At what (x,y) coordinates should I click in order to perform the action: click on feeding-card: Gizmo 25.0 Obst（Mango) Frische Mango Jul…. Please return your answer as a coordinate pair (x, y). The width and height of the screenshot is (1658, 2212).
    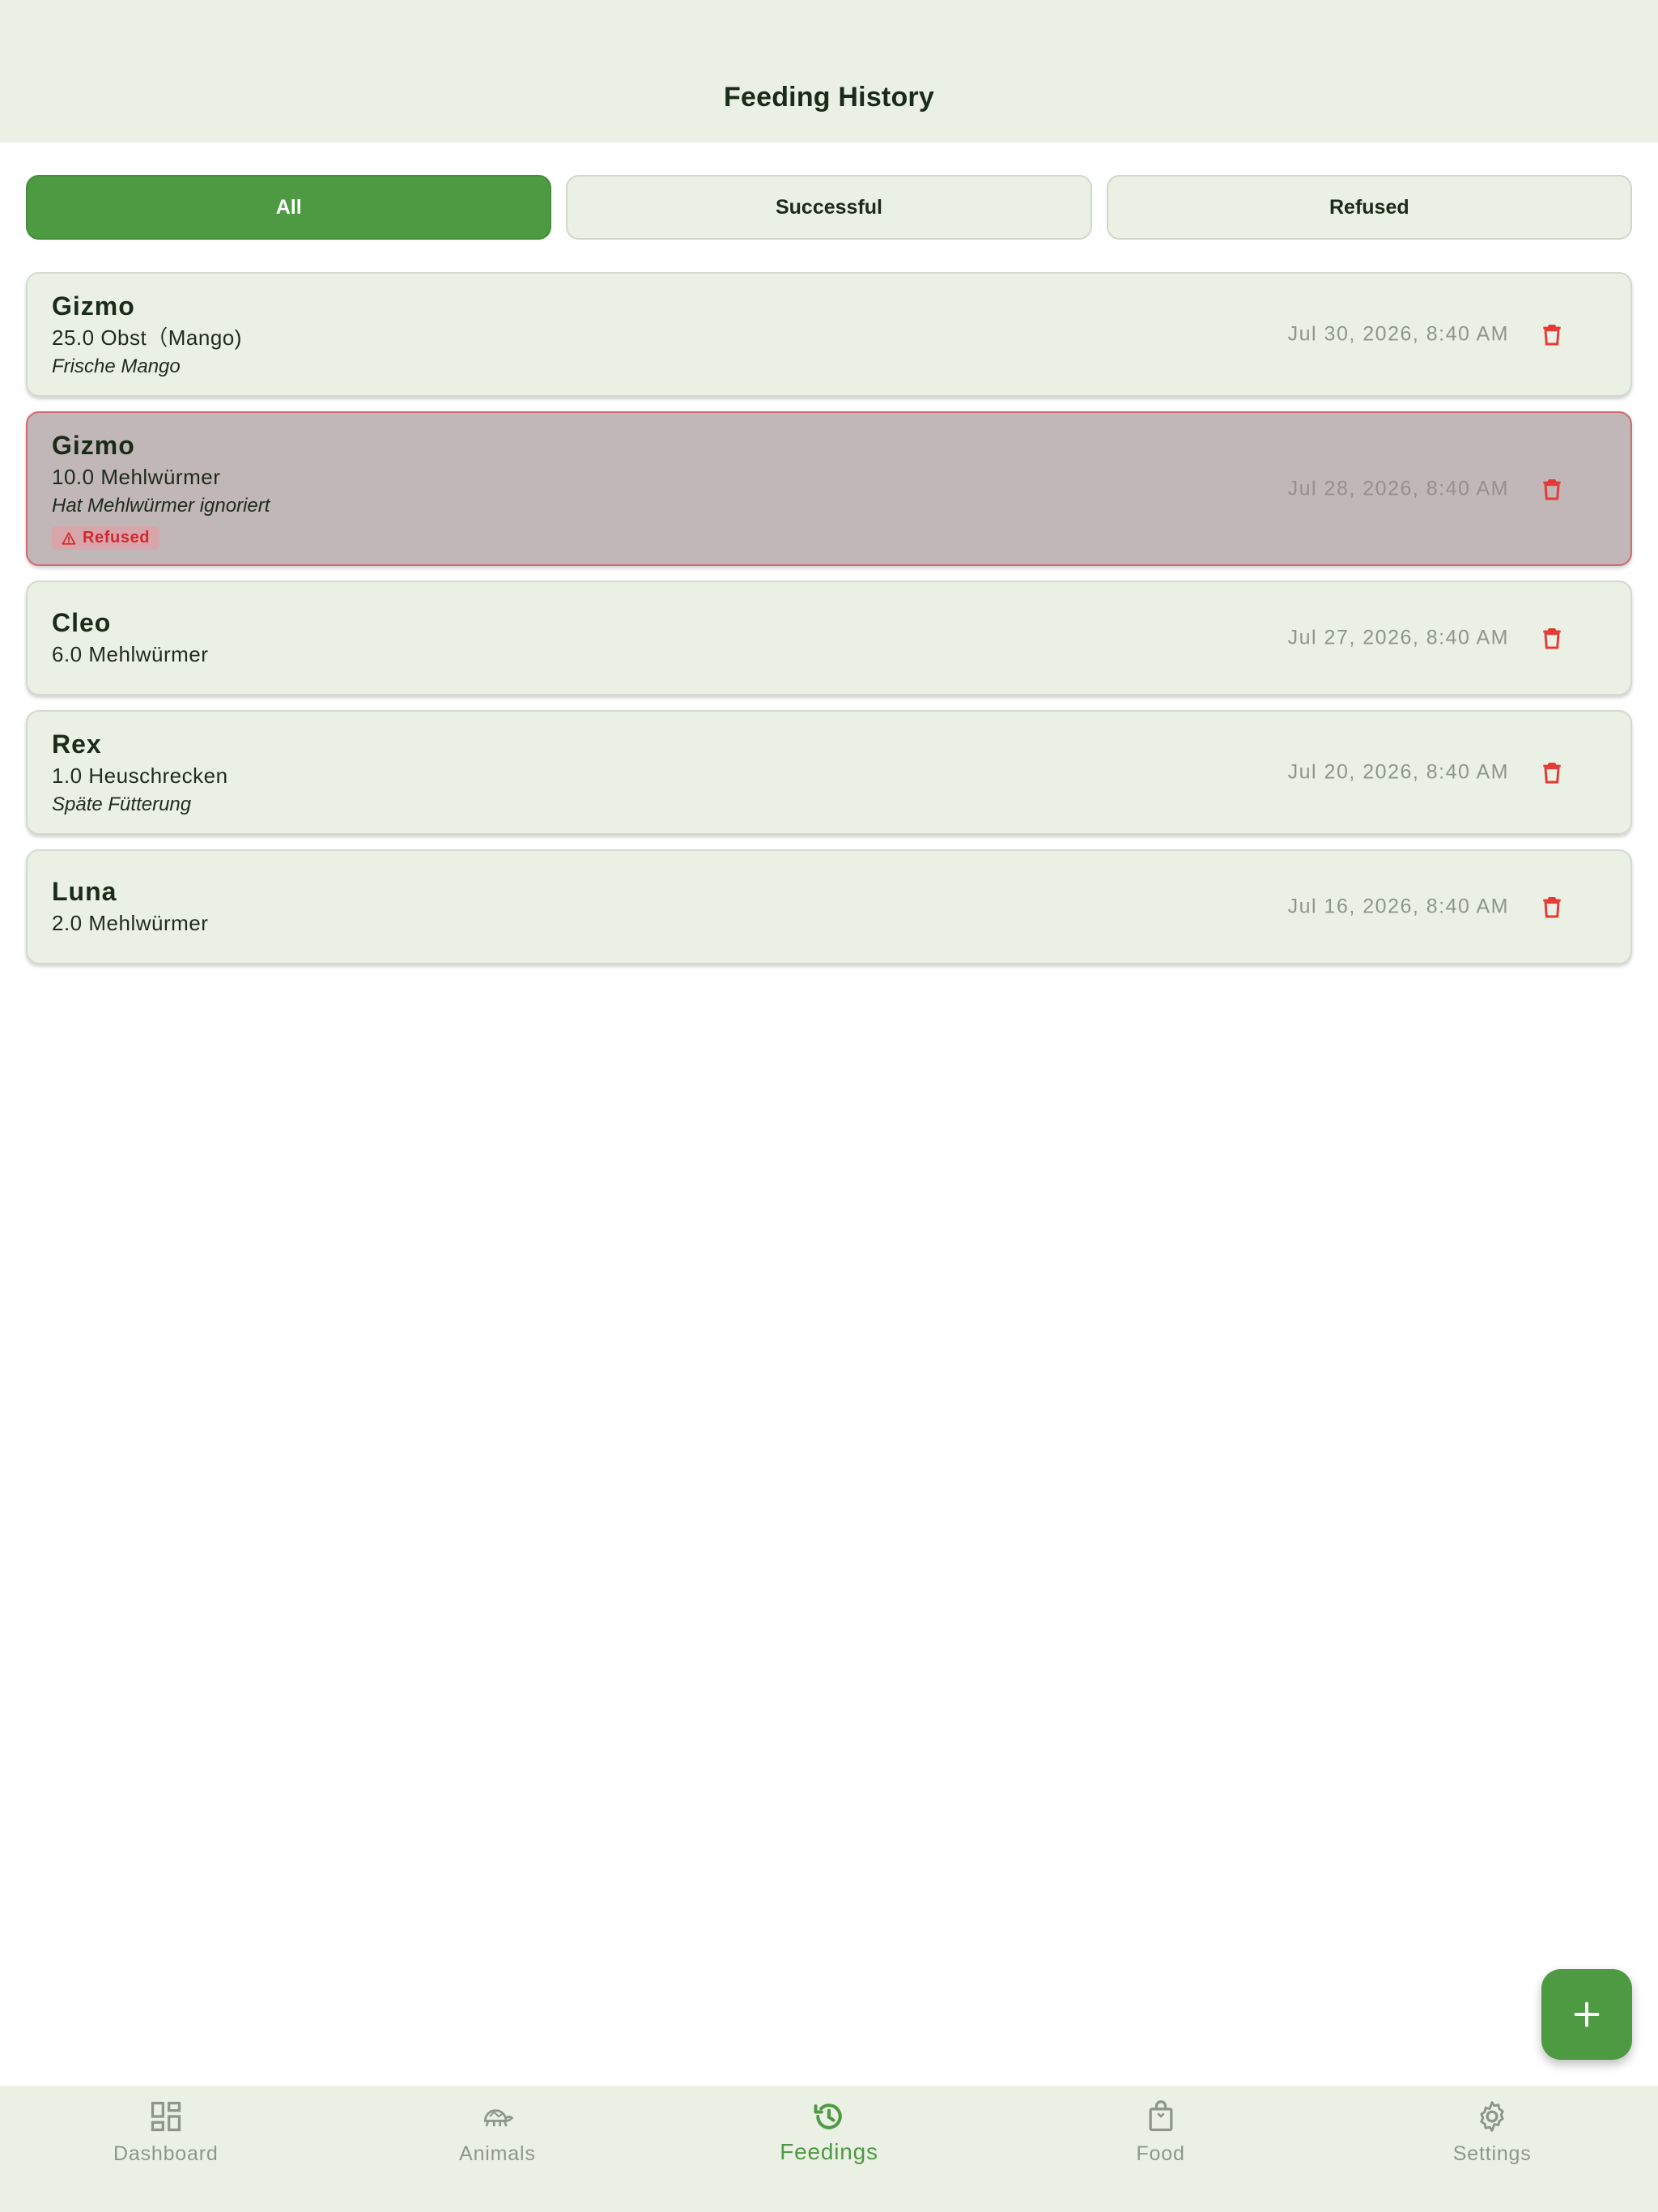
    Looking at the image, I should click on (829, 335).